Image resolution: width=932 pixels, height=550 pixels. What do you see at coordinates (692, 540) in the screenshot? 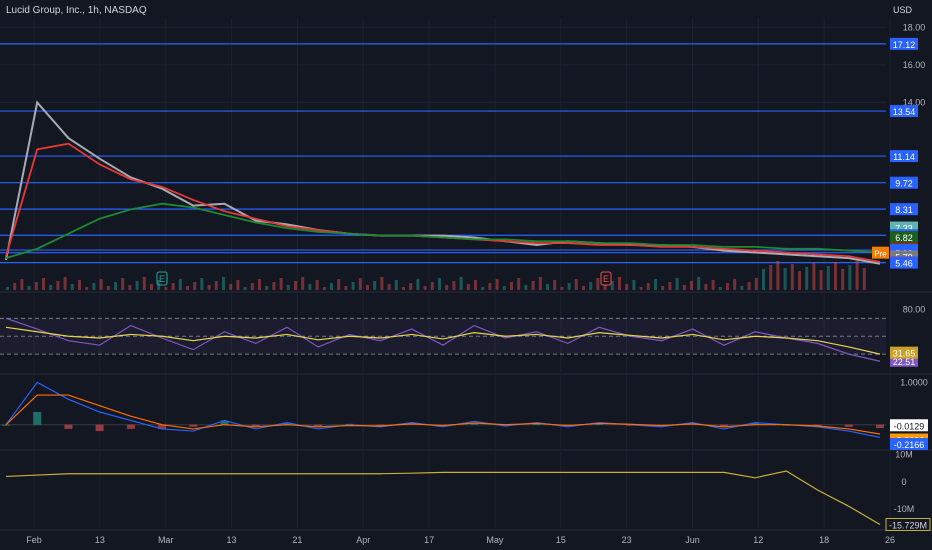
I see `x-tick-label: Jun` at bounding box center [692, 540].